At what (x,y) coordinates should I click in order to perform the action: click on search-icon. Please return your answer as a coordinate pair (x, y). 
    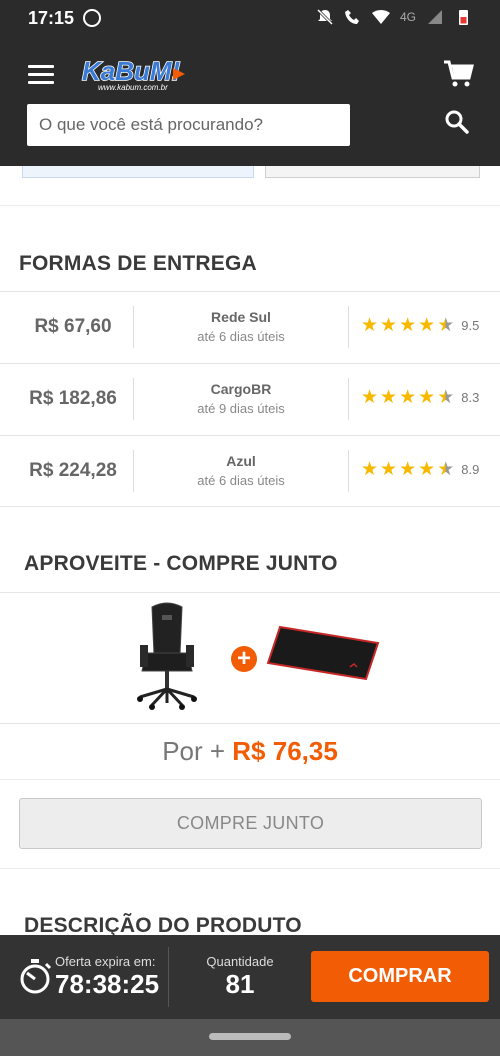
    Looking at the image, I should click on (457, 122).